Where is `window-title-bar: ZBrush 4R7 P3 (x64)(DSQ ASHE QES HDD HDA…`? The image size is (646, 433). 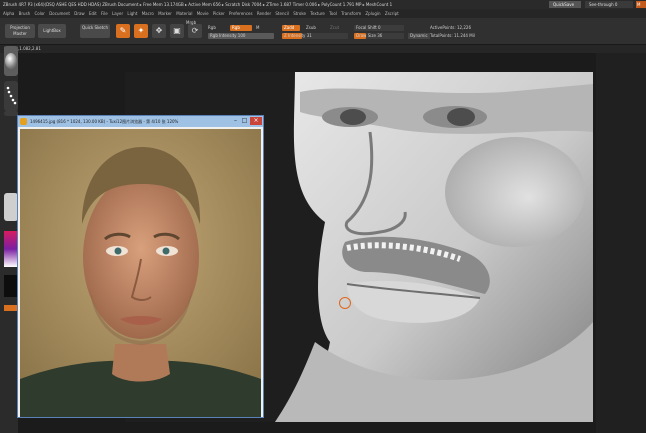
window-title-bar: ZBrush 4R7 P3 (x64)(DSQ ASHE QES HDD HDA… is located at coordinates (323, 4).